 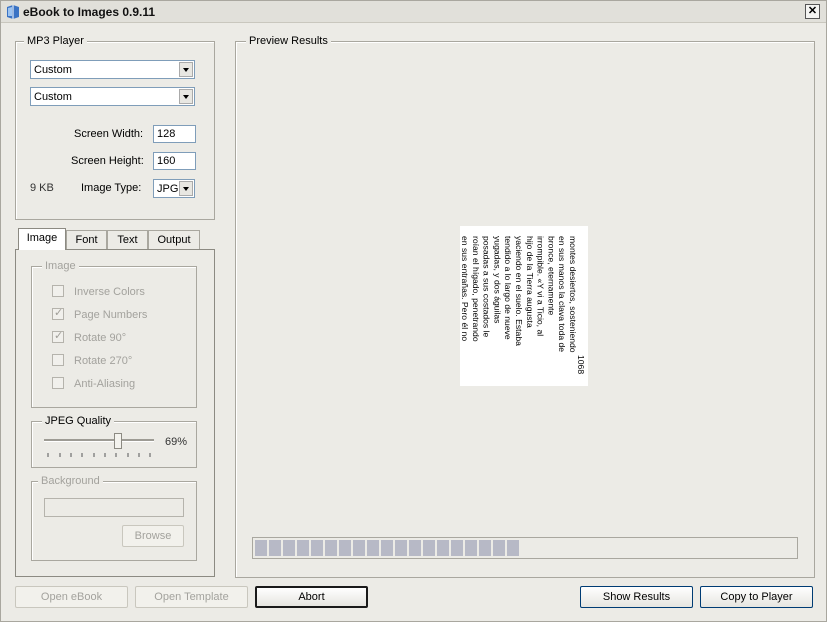 What do you see at coordinates (109, 134) in the screenshot?
I see `screen-width-label: Screen Width:` at bounding box center [109, 134].